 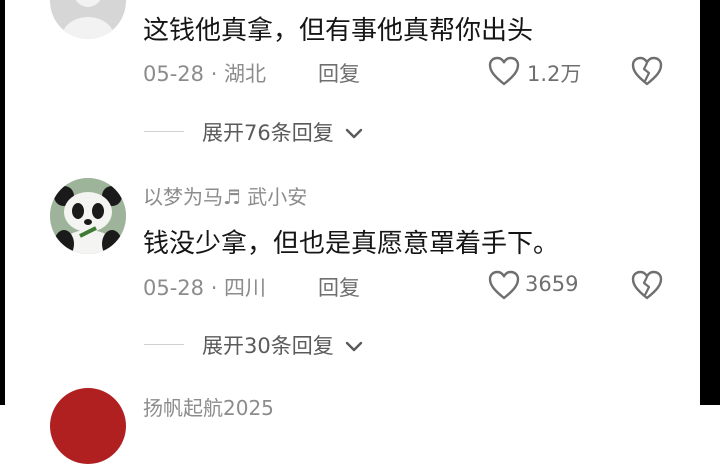 I want to click on like-count: 1.2万, so click(x=554, y=74).